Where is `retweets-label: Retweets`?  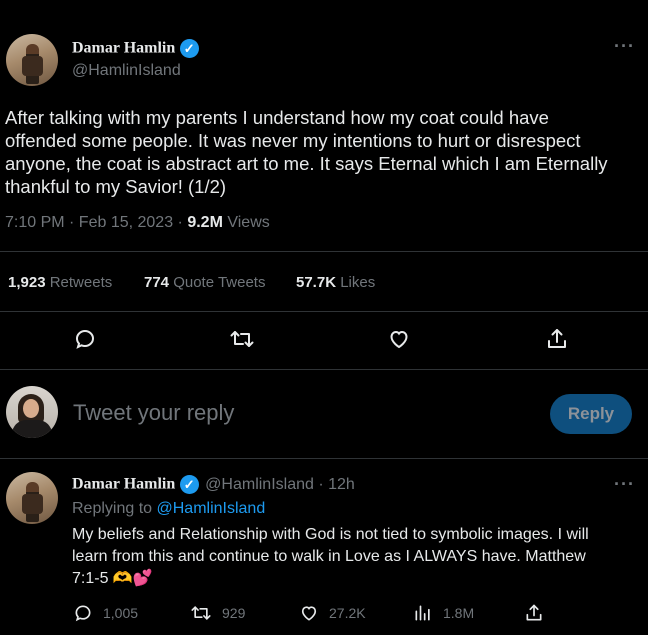 retweets-label: Retweets is located at coordinates (79, 282).